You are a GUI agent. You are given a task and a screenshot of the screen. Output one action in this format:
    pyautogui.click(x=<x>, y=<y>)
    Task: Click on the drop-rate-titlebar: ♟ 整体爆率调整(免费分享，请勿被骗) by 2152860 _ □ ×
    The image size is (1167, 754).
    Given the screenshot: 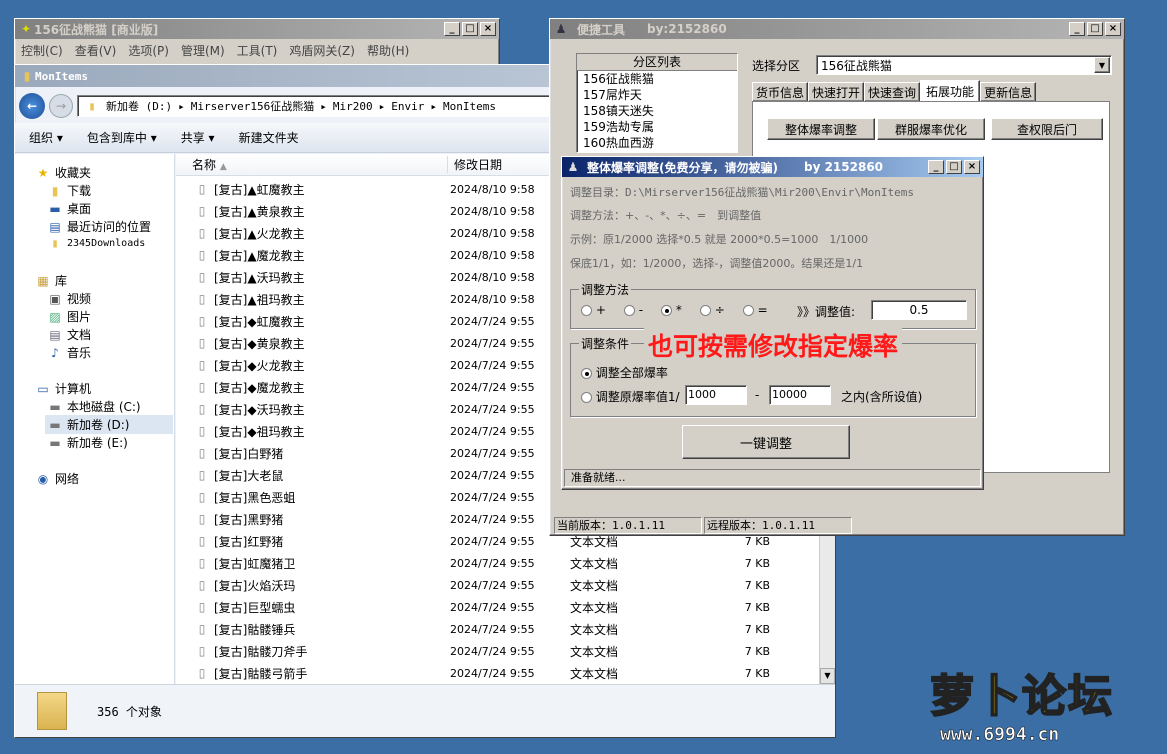 What is the action you would take?
    pyautogui.click(x=772, y=167)
    